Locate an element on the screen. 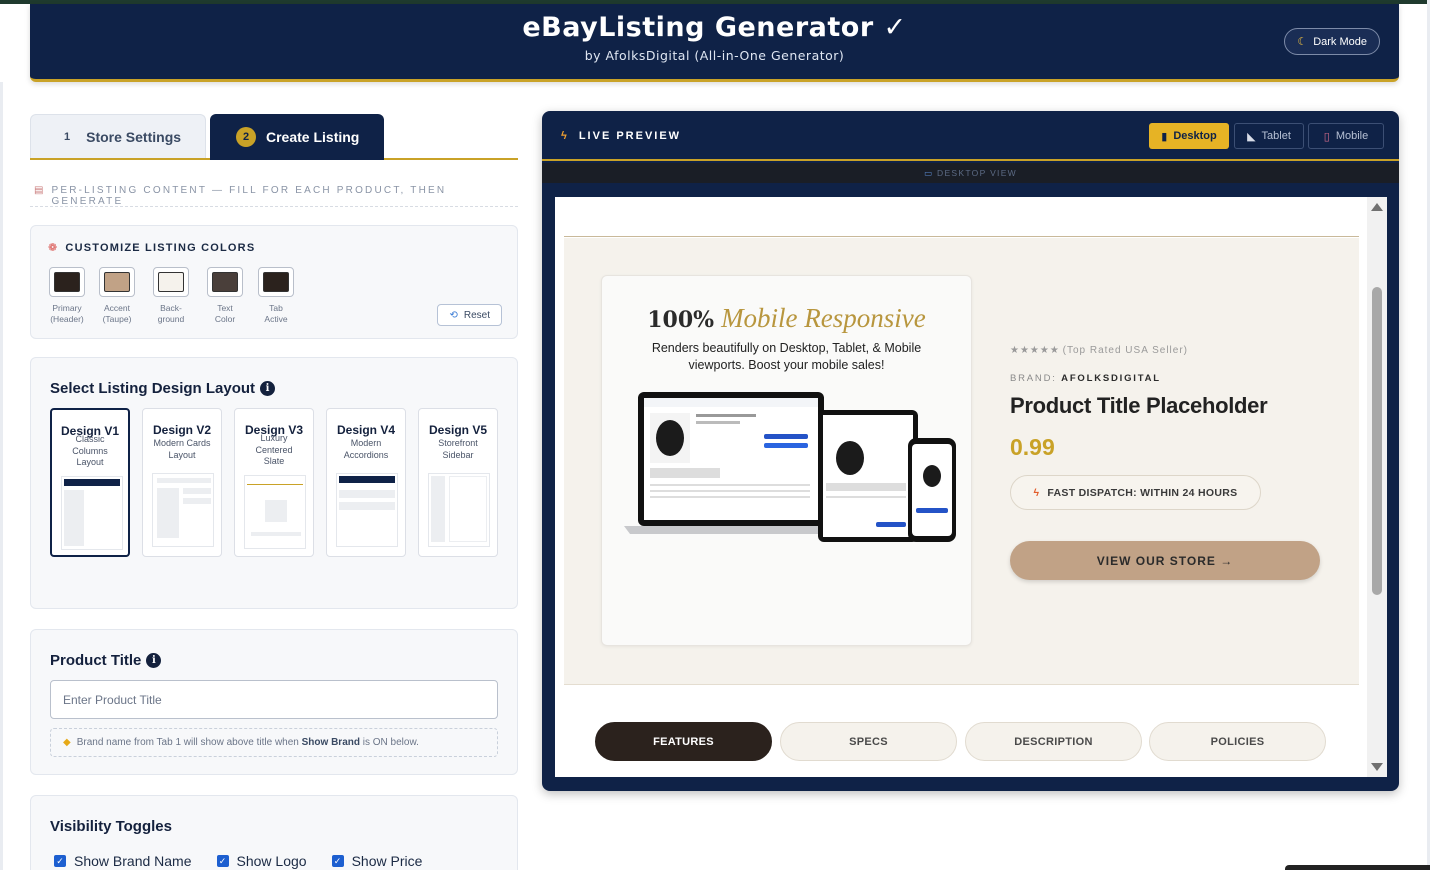 The width and height of the screenshot is (1430, 870). design-description: Luxury Centered Slate is located at coordinates (274, 449).